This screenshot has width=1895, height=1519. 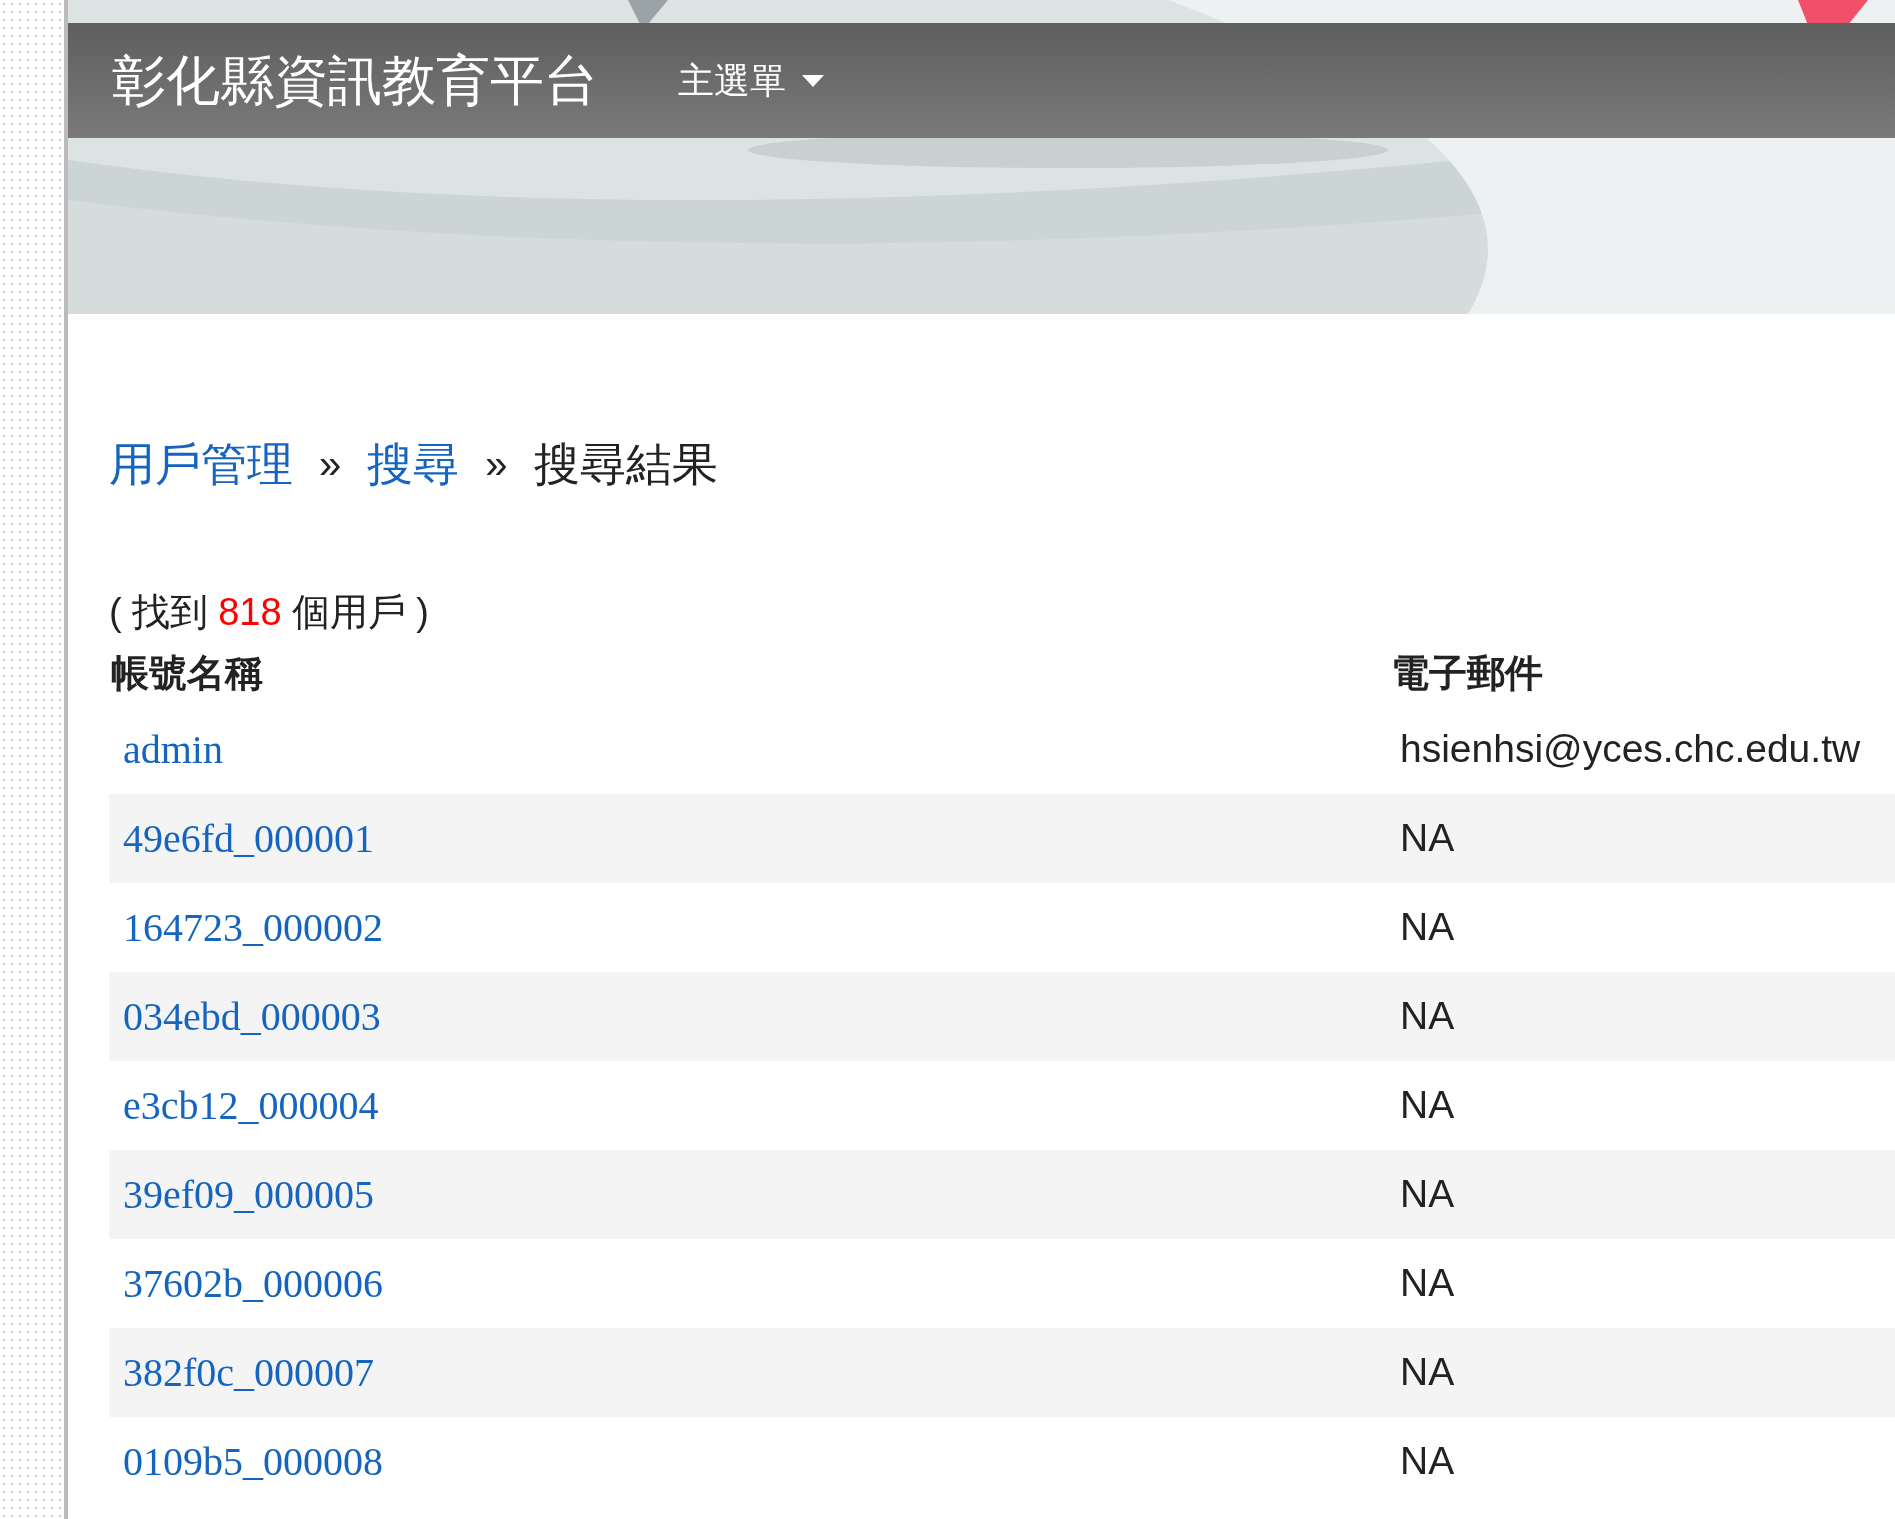 What do you see at coordinates (355, 80) in the screenshot?
I see `site-title: 彰化縣資訊教育平台` at bounding box center [355, 80].